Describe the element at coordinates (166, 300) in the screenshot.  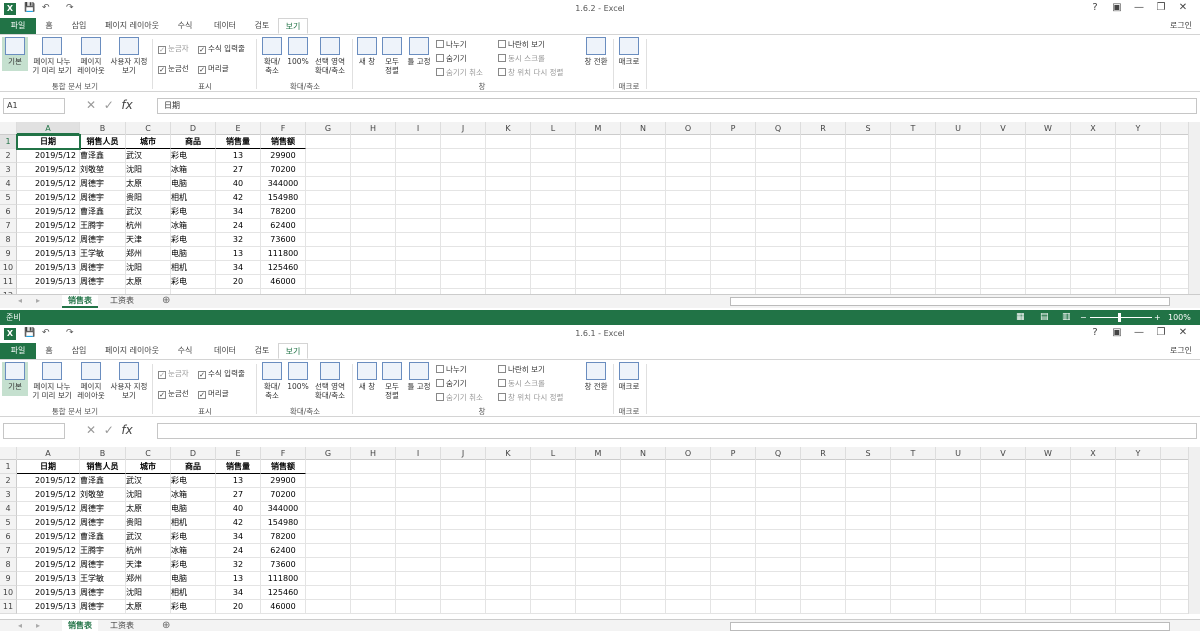
I see `add-sheet-icon: ⊕` at that location.